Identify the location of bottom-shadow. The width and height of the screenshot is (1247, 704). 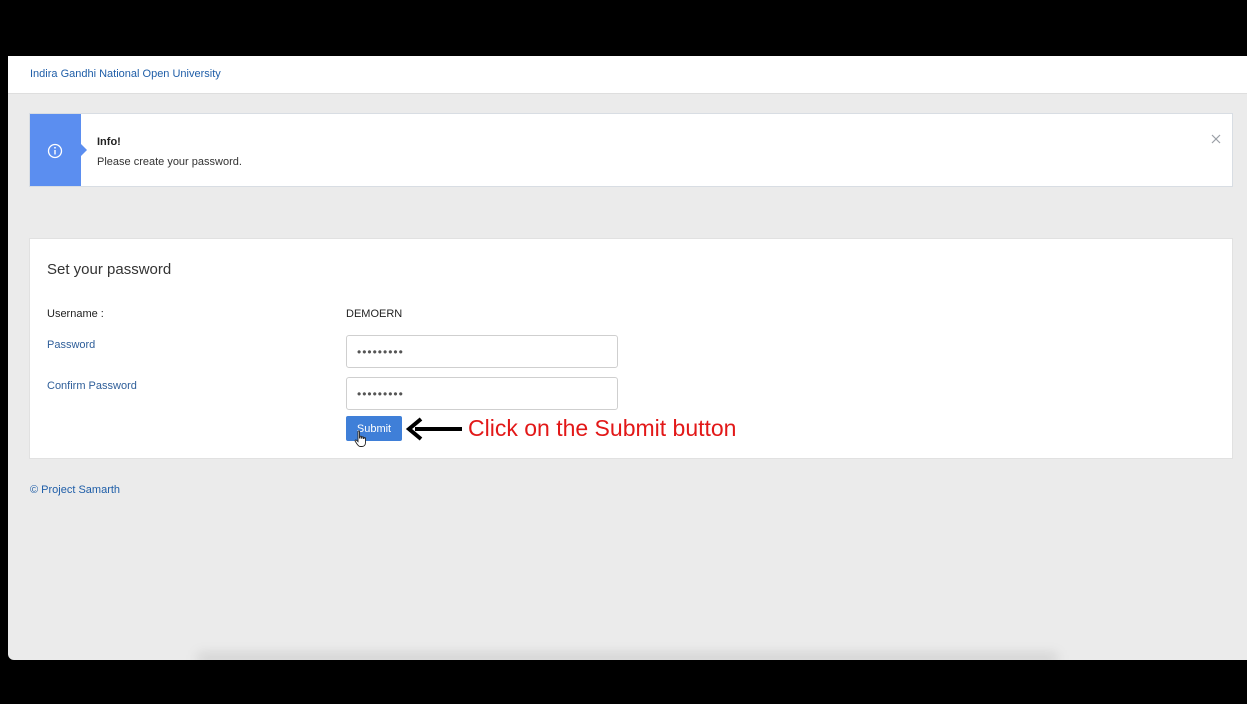
(627, 657).